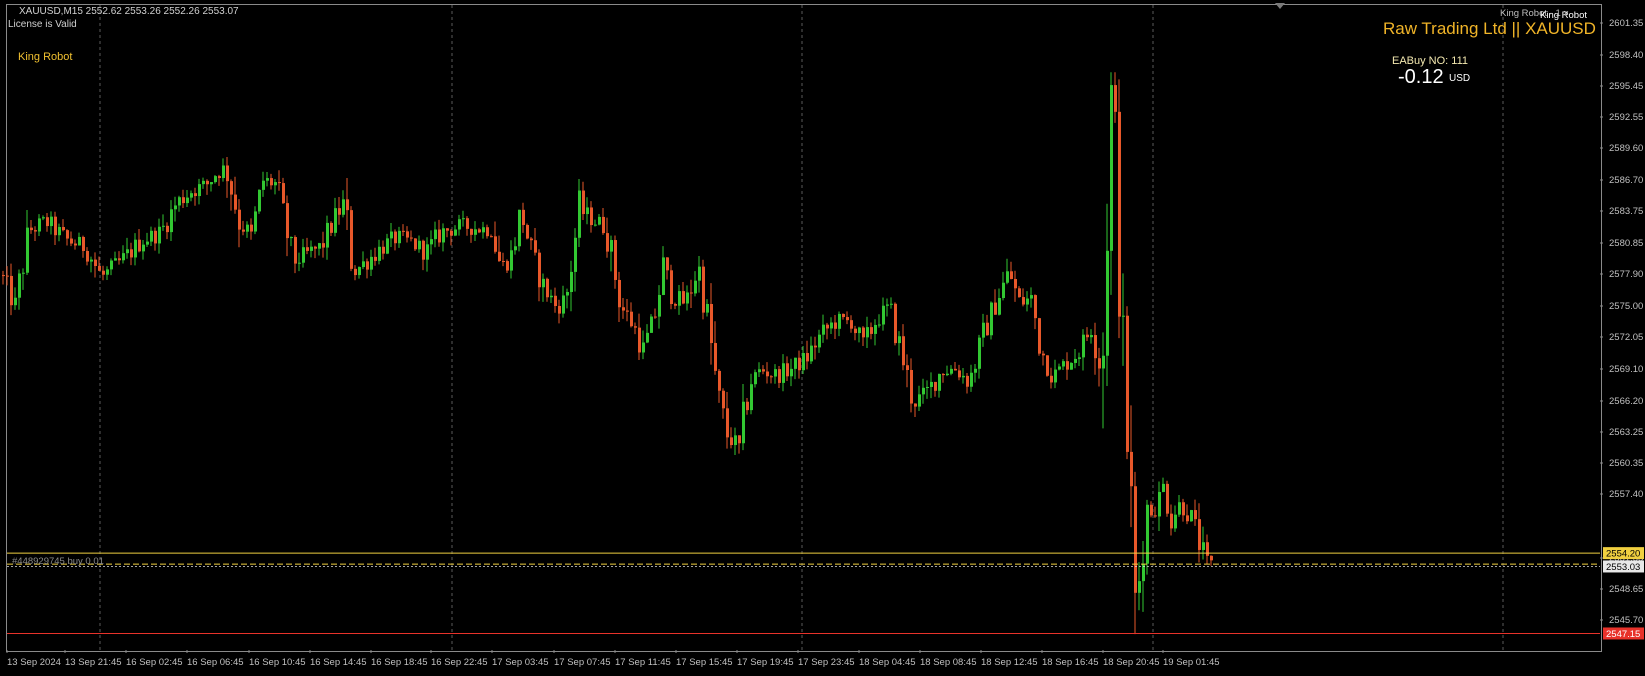 The width and height of the screenshot is (1645, 676). Describe the element at coordinates (520, 662) in the screenshot. I see `x-tick-label: 17 Sep 03:45` at that location.